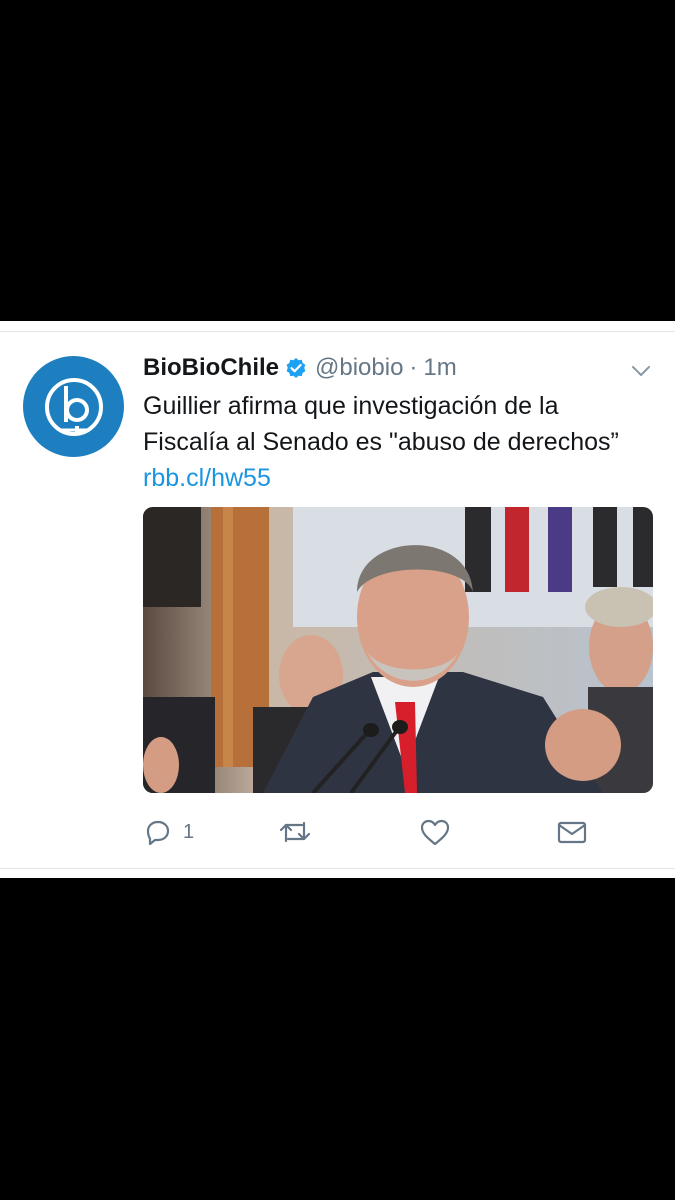 Image resolution: width=675 pixels, height=1200 pixels. I want to click on heart-icon, so click(435, 832).